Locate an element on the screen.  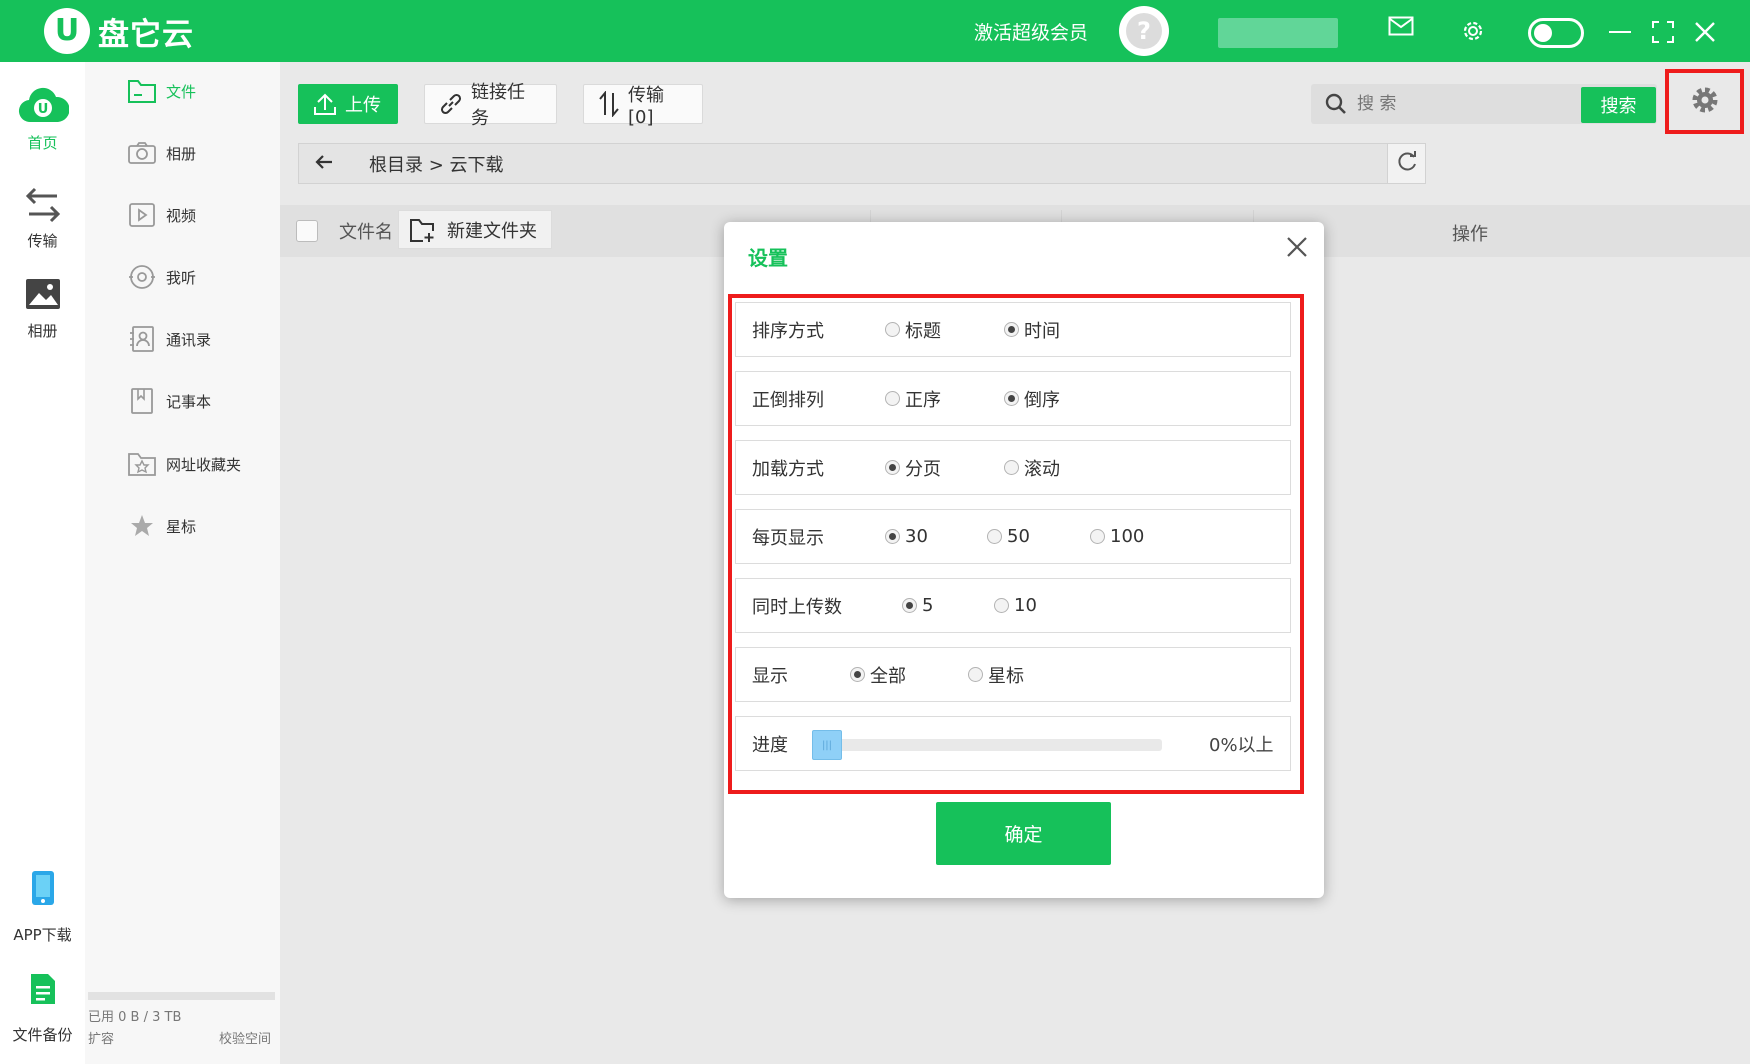
transfer-button: 传输[0] is located at coordinates (643, 106).